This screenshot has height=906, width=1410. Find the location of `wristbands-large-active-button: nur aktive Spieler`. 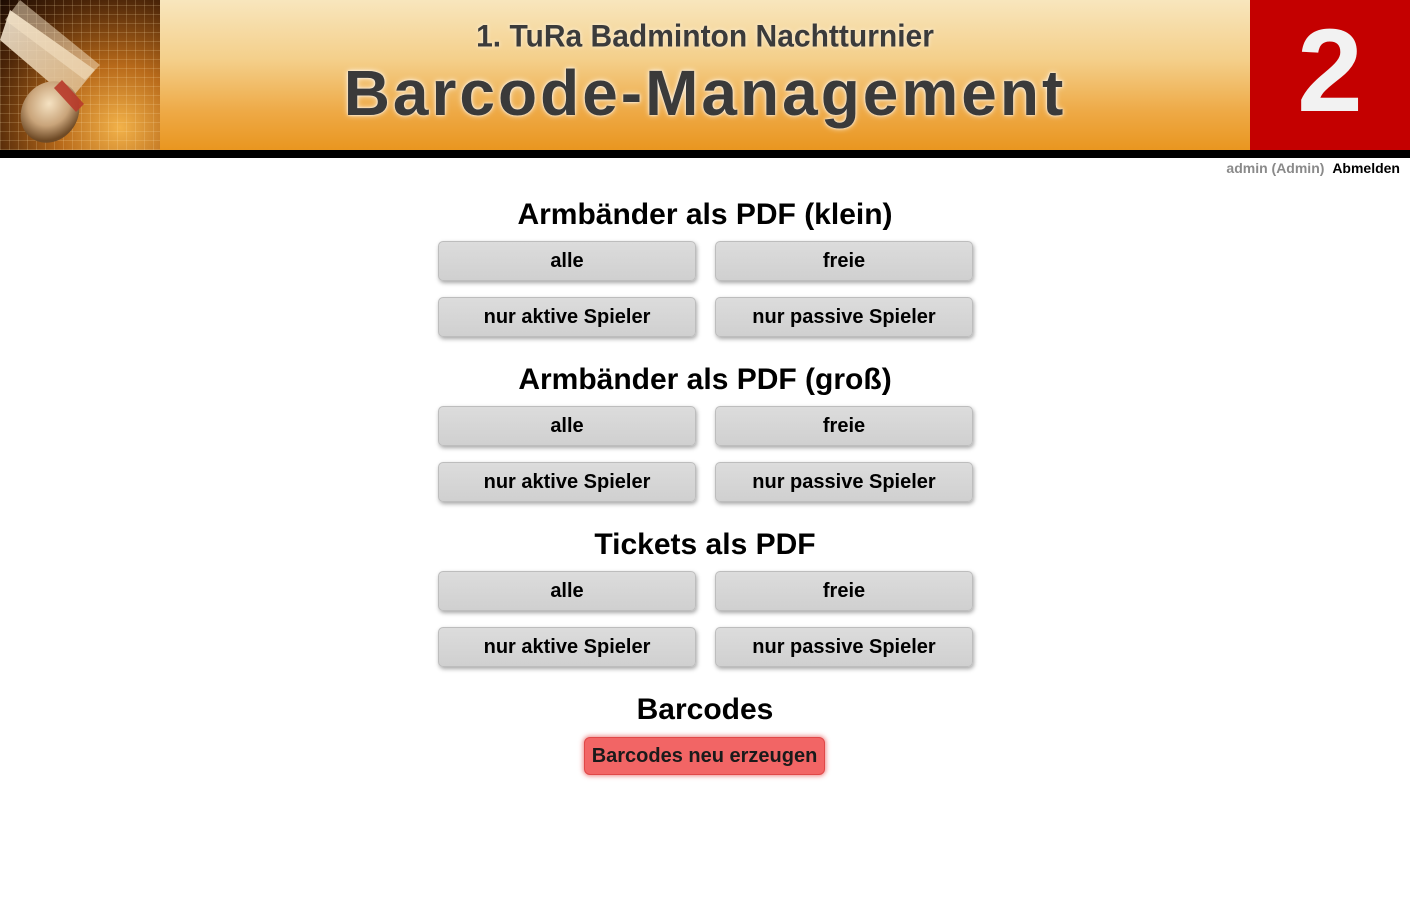

wristbands-large-active-button: nur aktive Spieler is located at coordinates (567, 482).